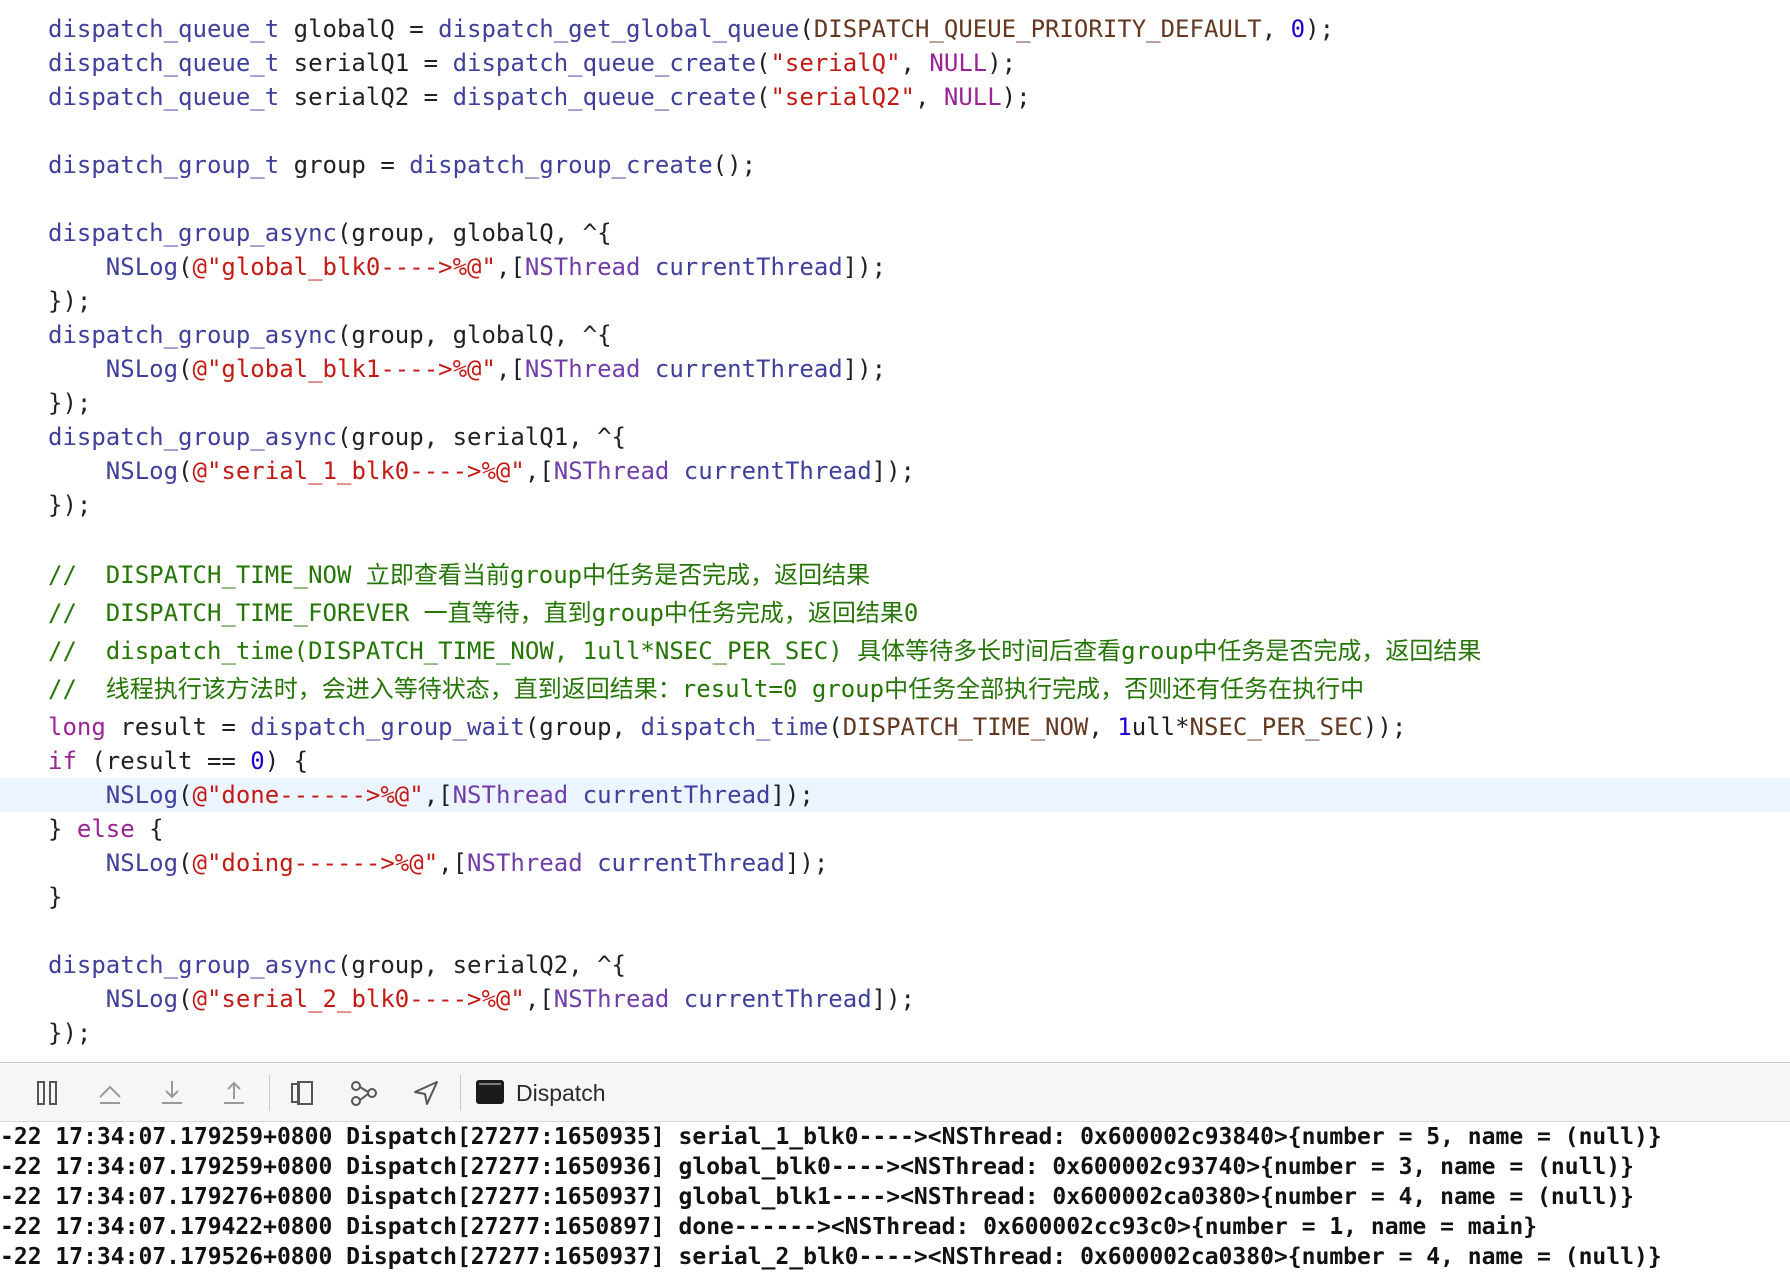 The height and width of the screenshot is (1278, 1790). Describe the element at coordinates (734, 165) in the screenshot. I see `code-token: ();` at that location.